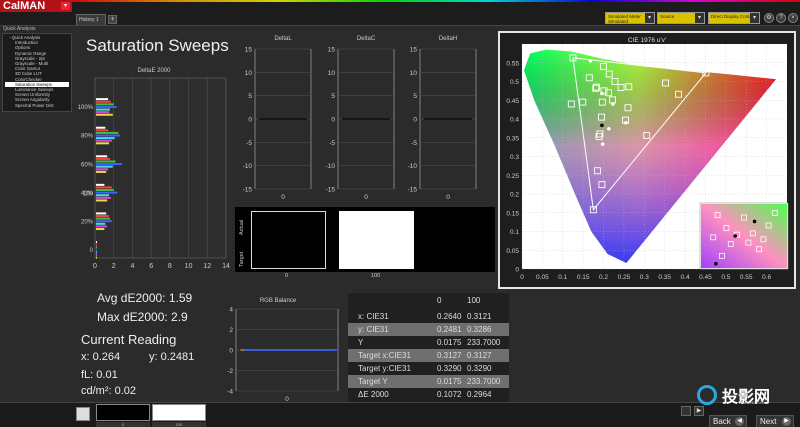  Describe the element at coordinates (428, 342) in the screenshot. I see `table-row: Y 0.0175 233.7000` at that location.